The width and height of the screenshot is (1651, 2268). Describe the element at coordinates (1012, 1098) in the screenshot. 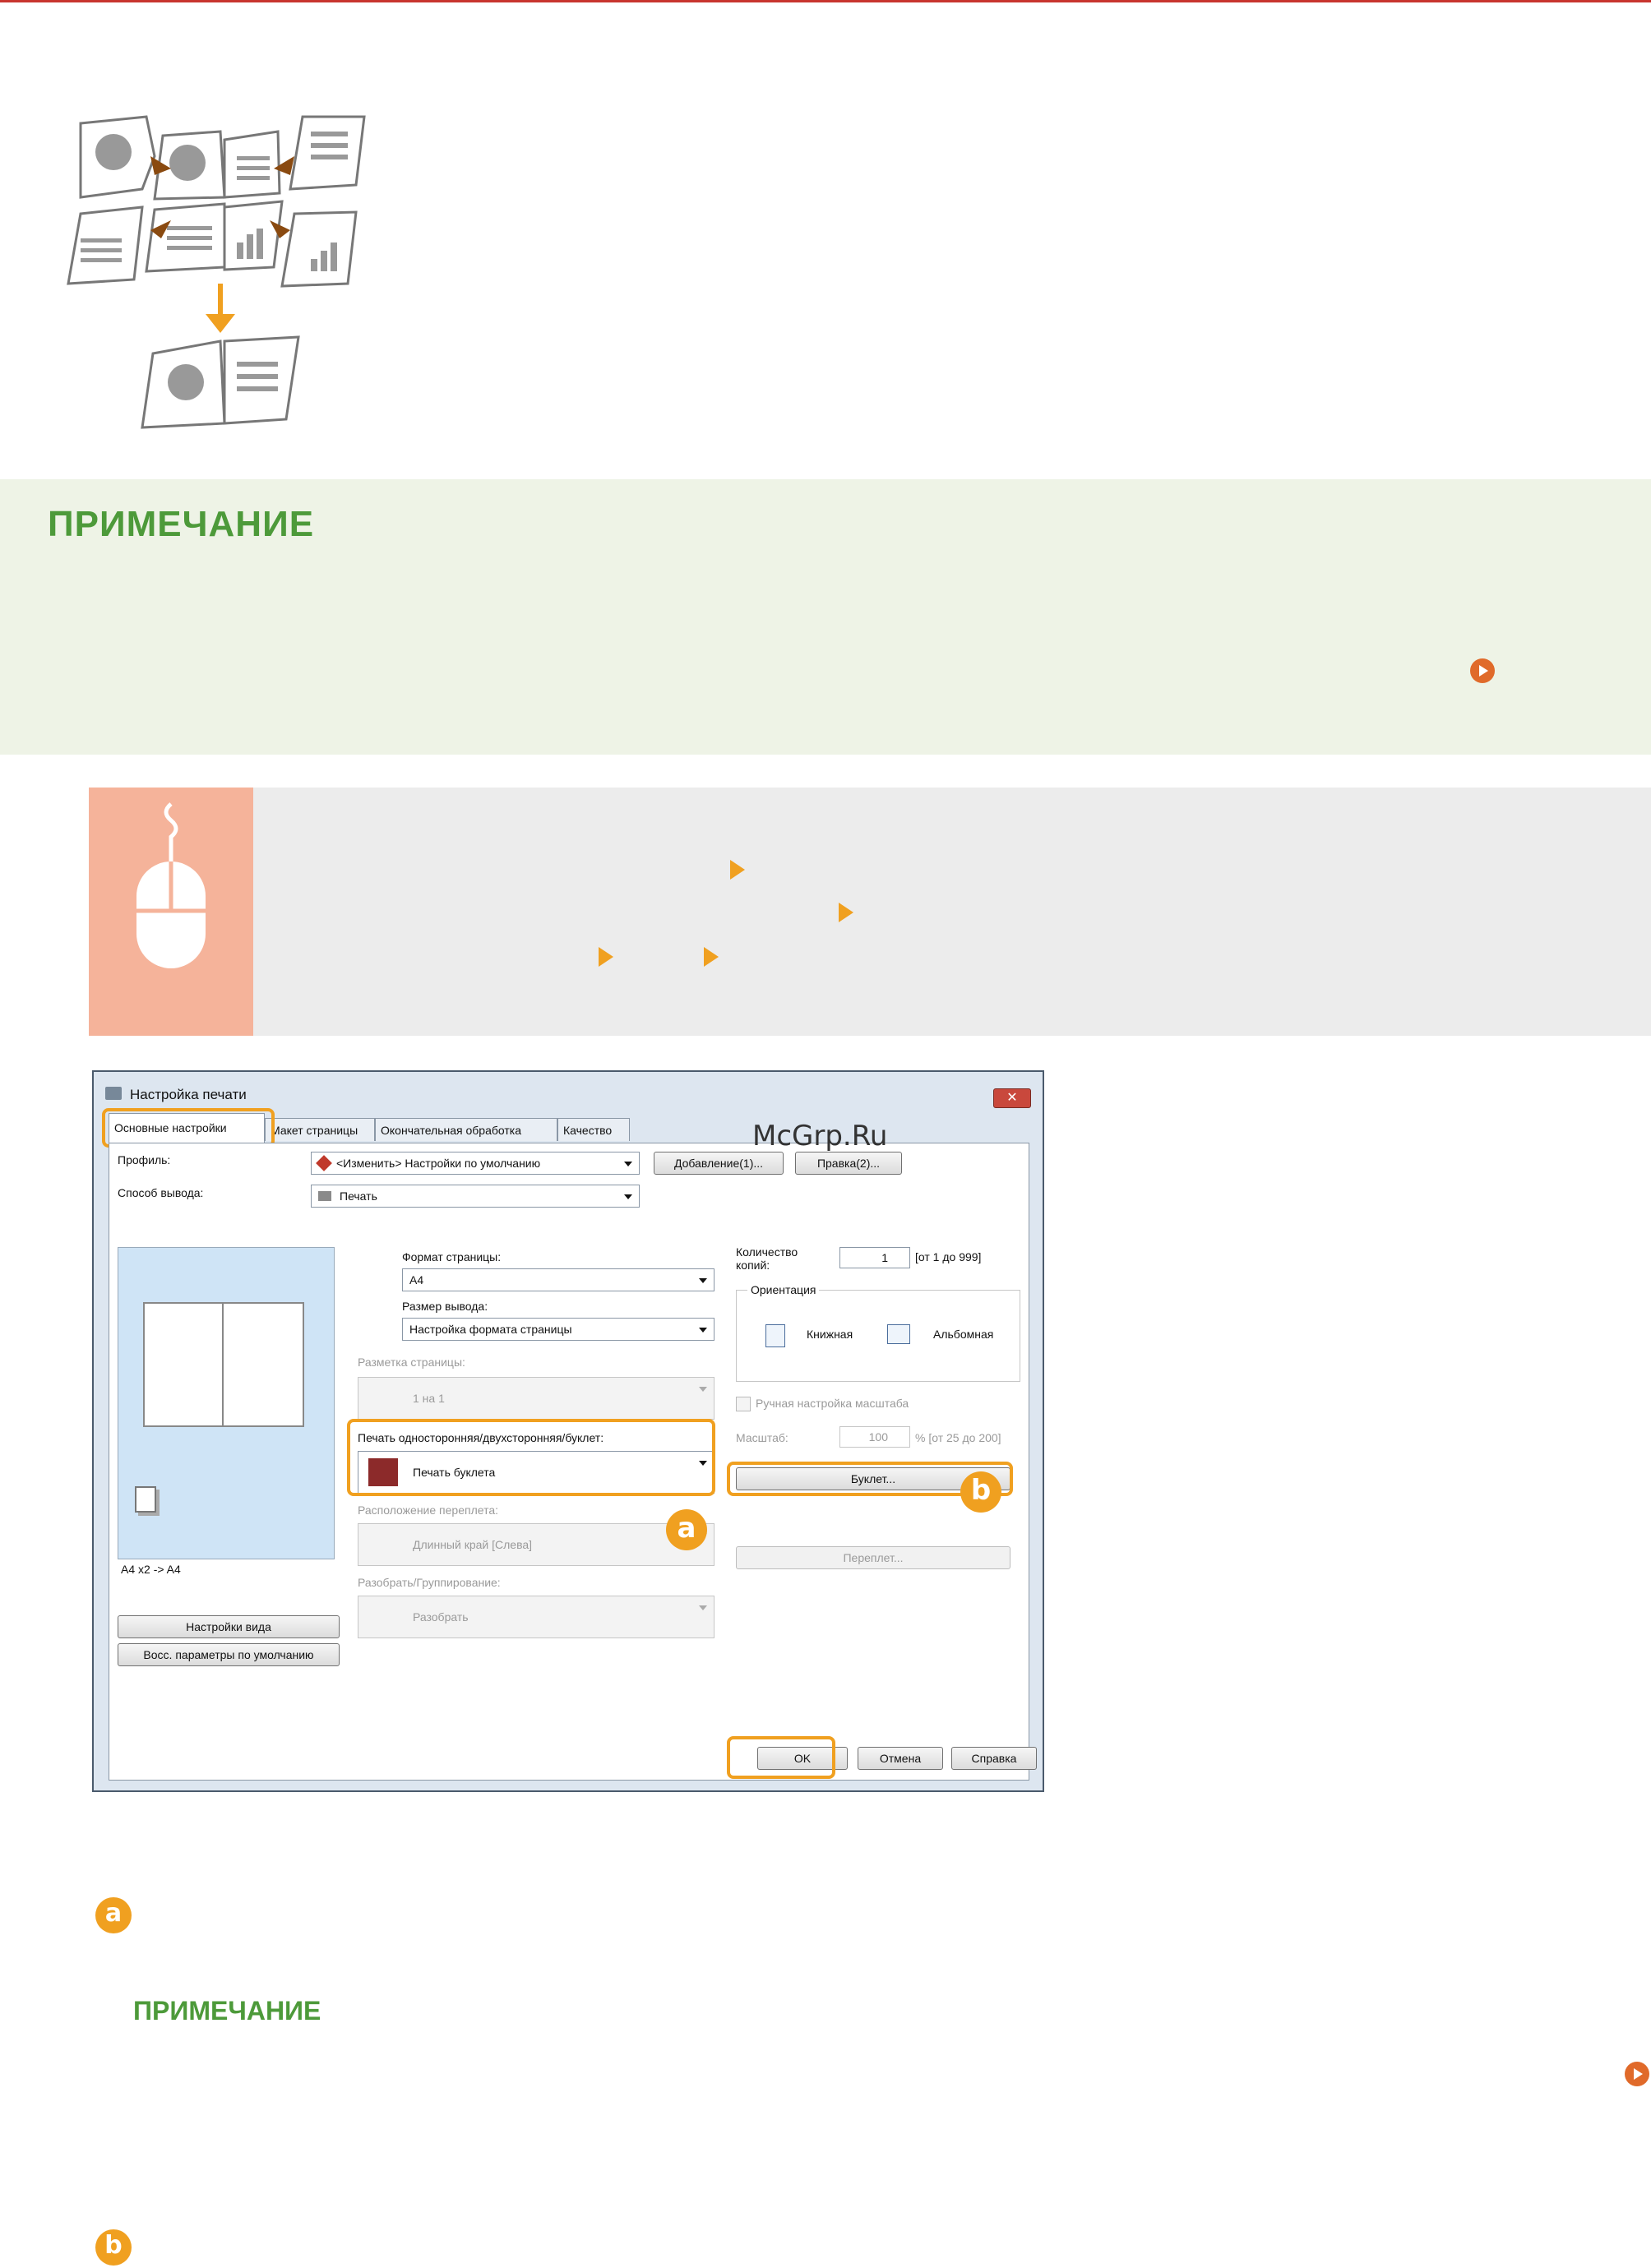

I see `close-button: ✕` at that location.